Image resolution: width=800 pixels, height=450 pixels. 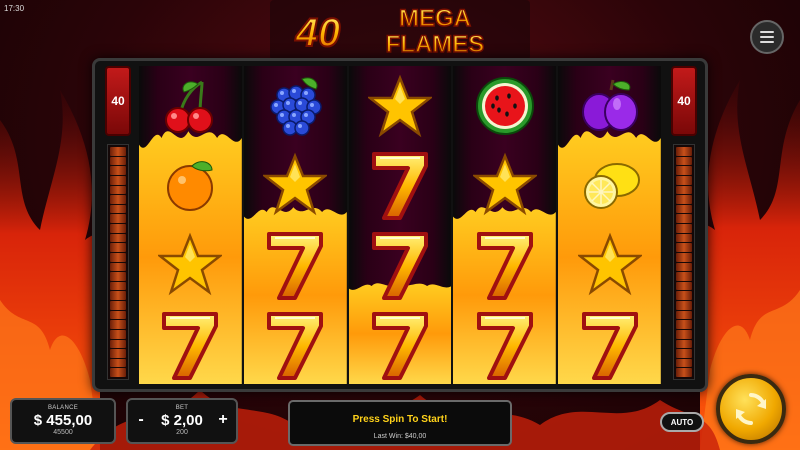 I want to click on balance-credits: 45500, so click(x=63, y=432).